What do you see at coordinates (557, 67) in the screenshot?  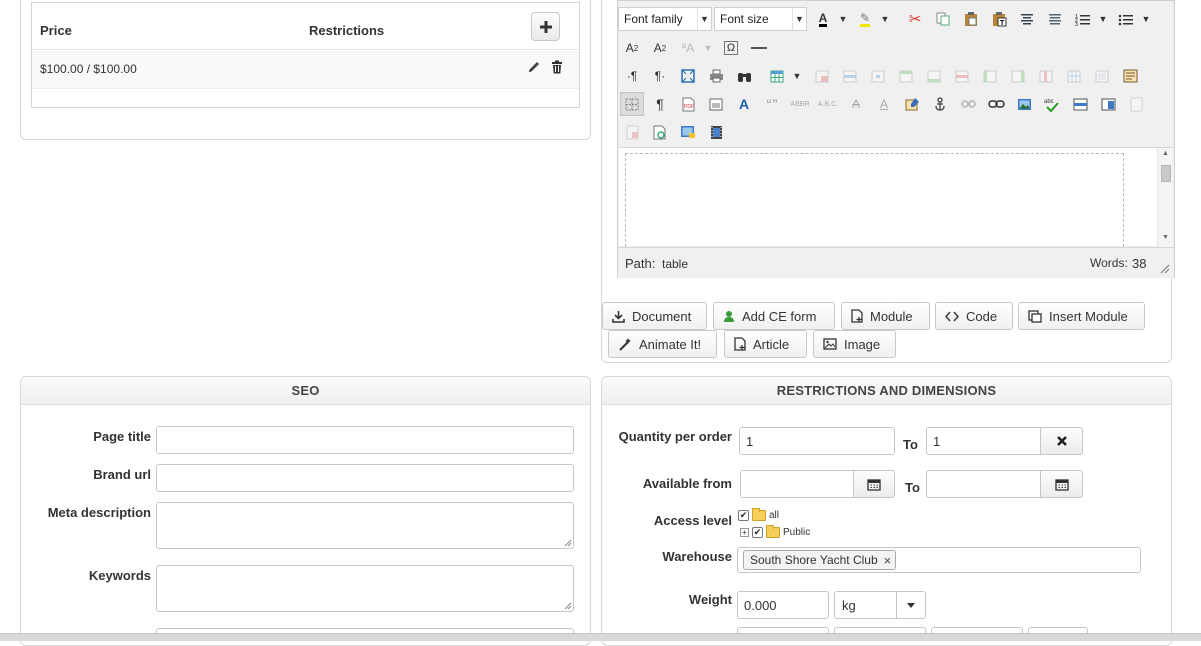 I see `trash-icon` at bounding box center [557, 67].